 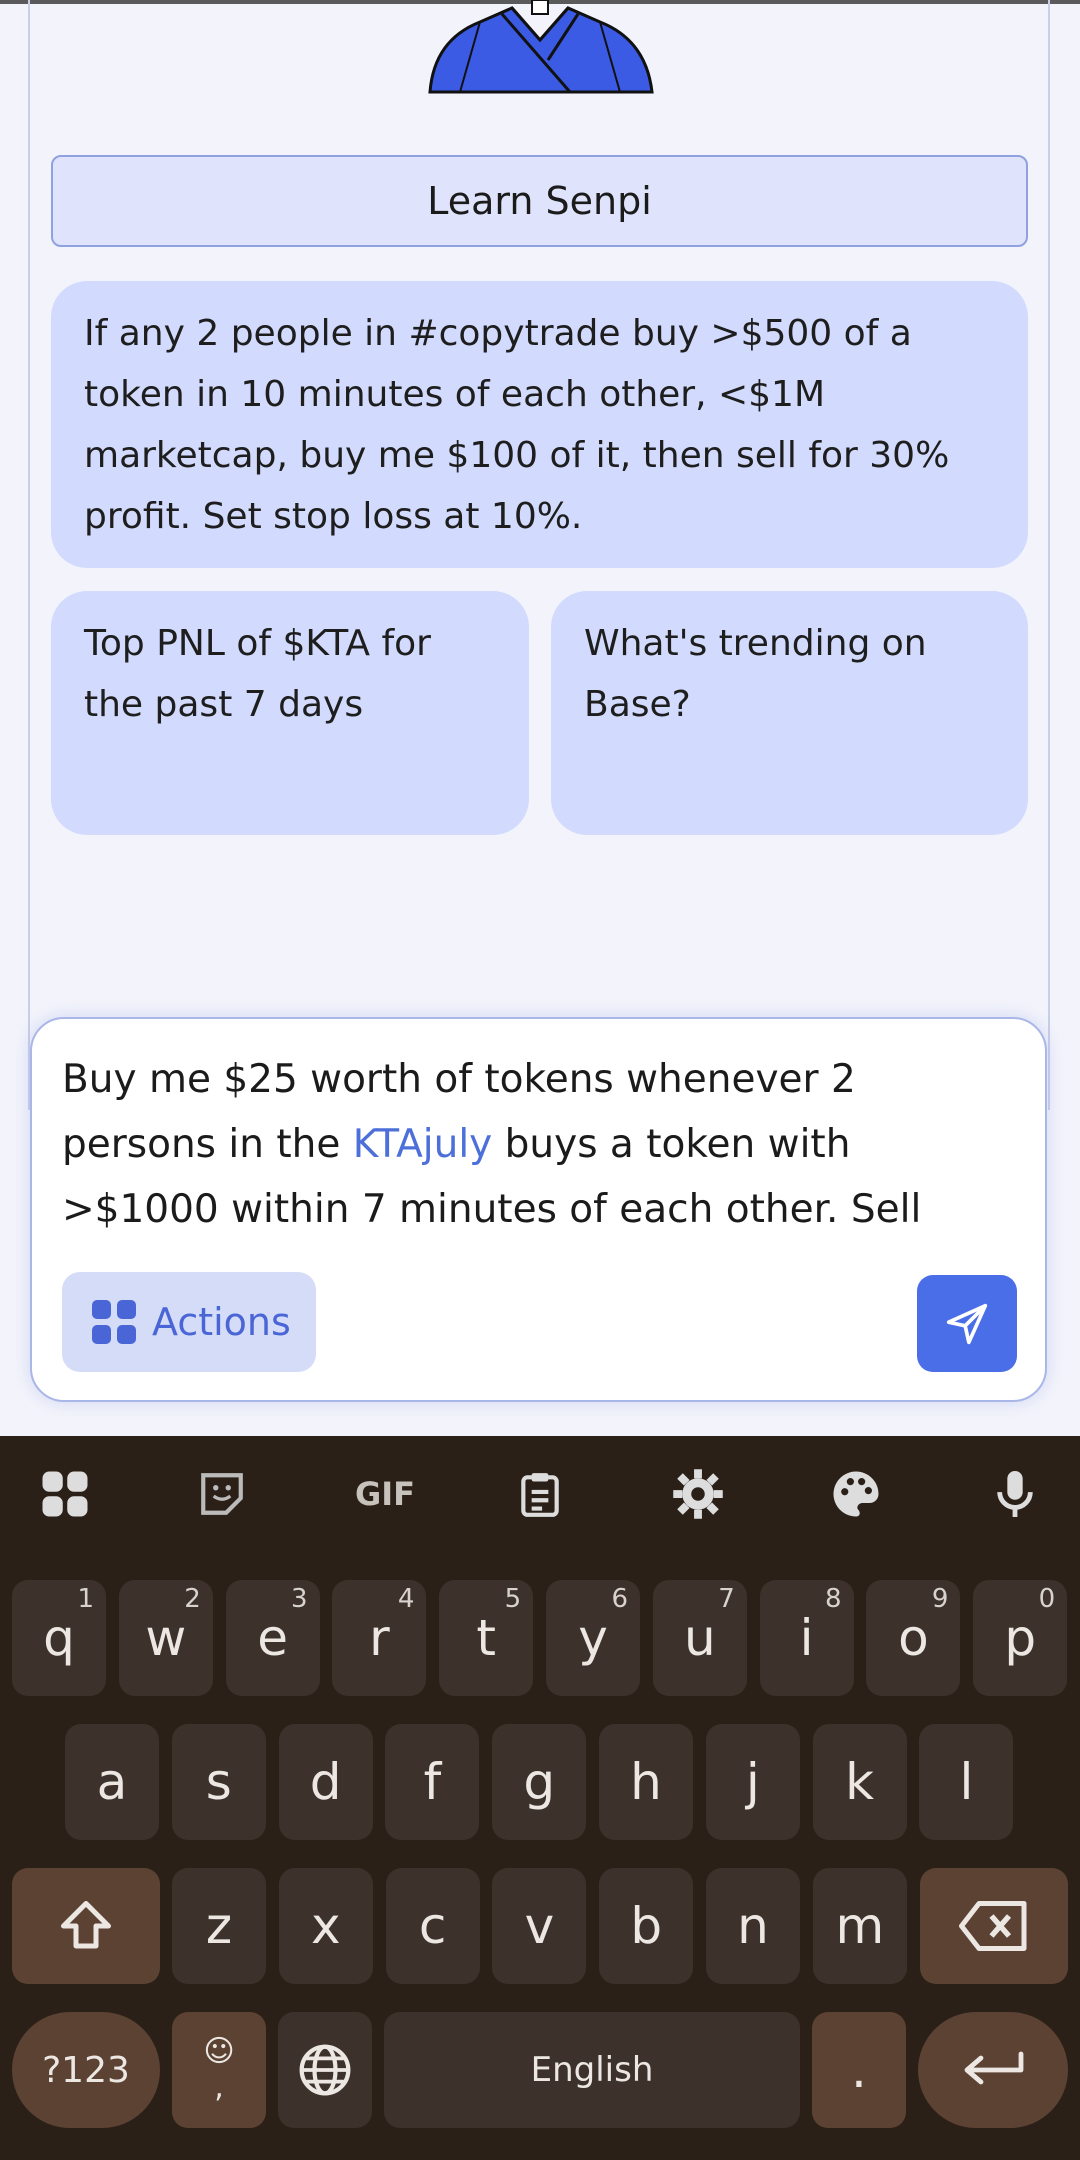 I want to click on numbers-key-label: ?123, so click(x=86, y=2070).